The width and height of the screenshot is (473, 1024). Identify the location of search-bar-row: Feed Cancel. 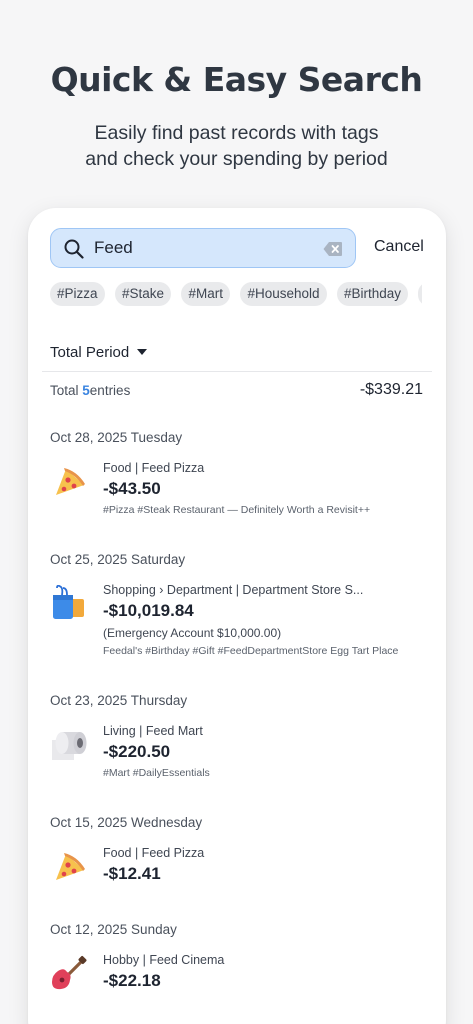
(248, 248).